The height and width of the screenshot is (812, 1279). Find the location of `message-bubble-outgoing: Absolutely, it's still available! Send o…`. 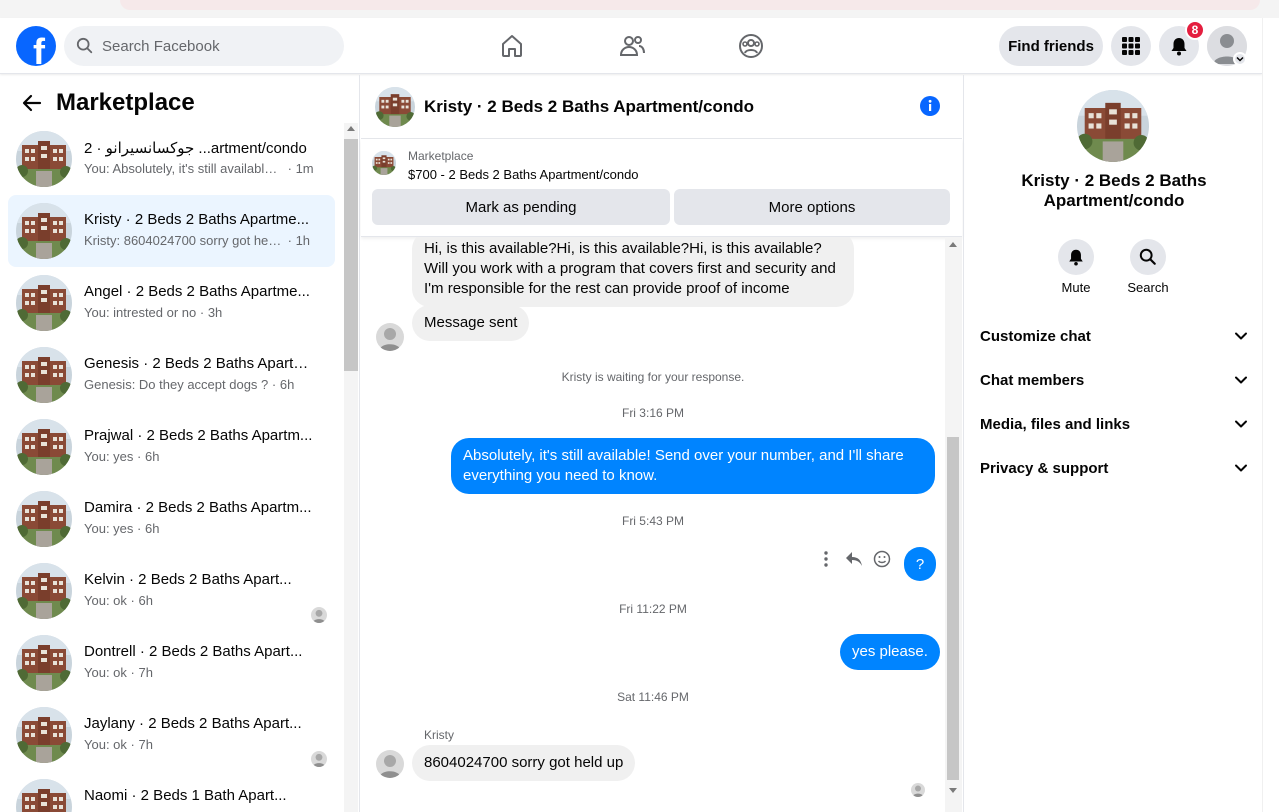

message-bubble-outgoing: Absolutely, it's still available! Send o… is located at coordinates (693, 466).